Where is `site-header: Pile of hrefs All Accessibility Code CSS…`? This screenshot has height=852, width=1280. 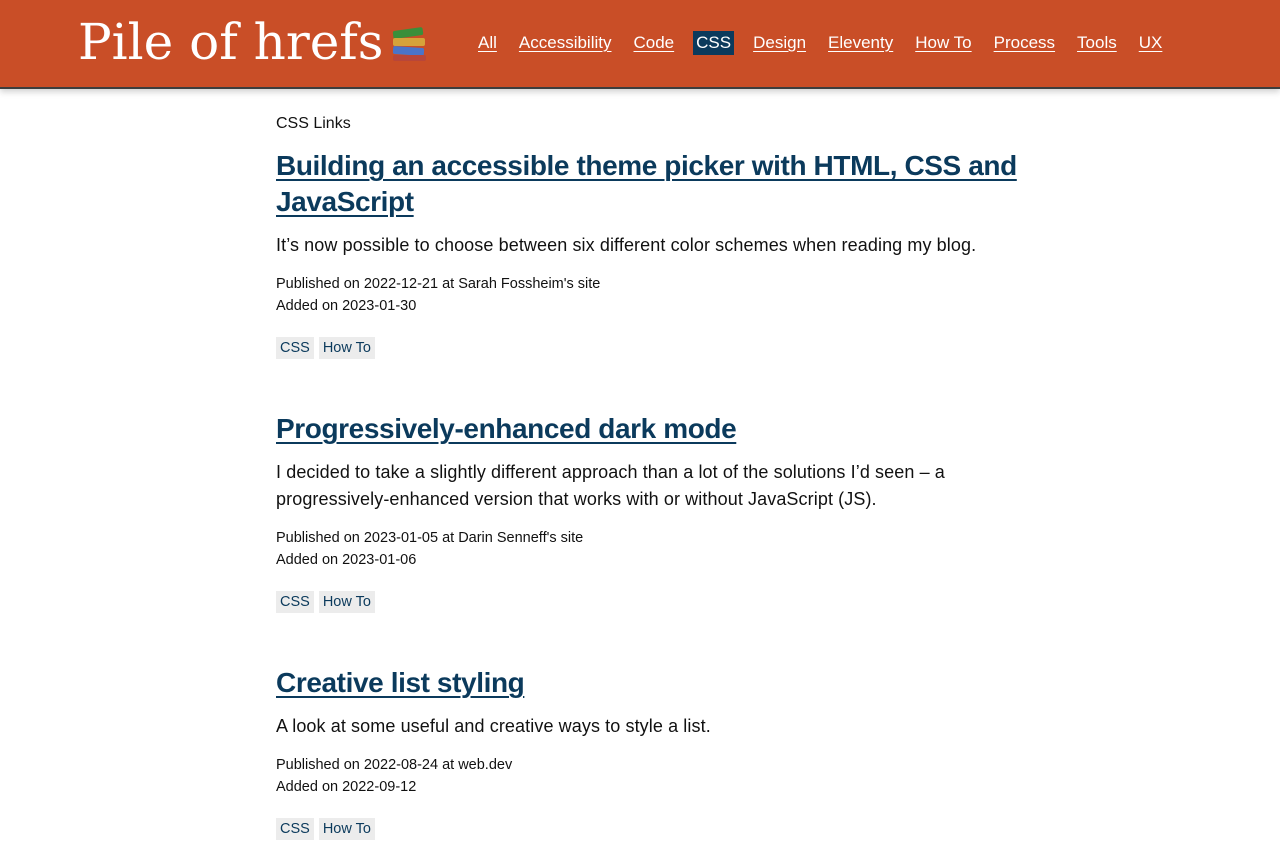 site-header: Pile of hrefs All Accessibility Code CSS… is located at coordinates (640, 44).